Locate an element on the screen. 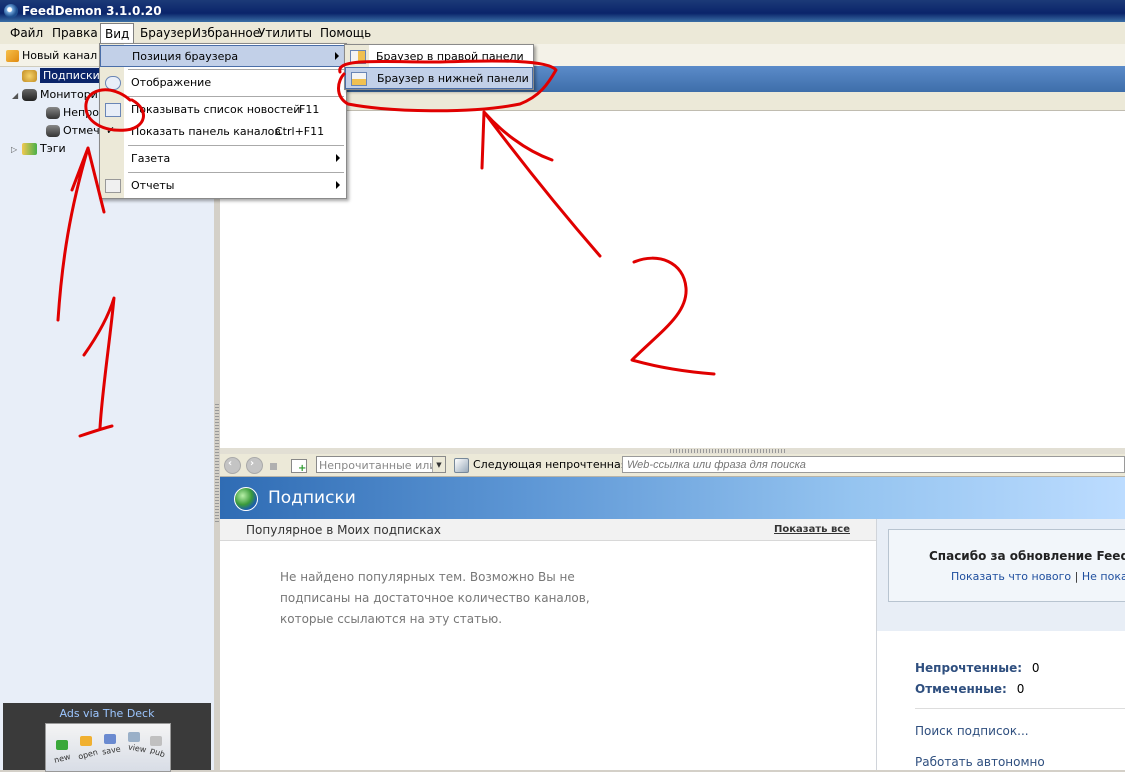 The image size is (1125, 772). flagged-count: 0 is located at coordinates (1020, 689).